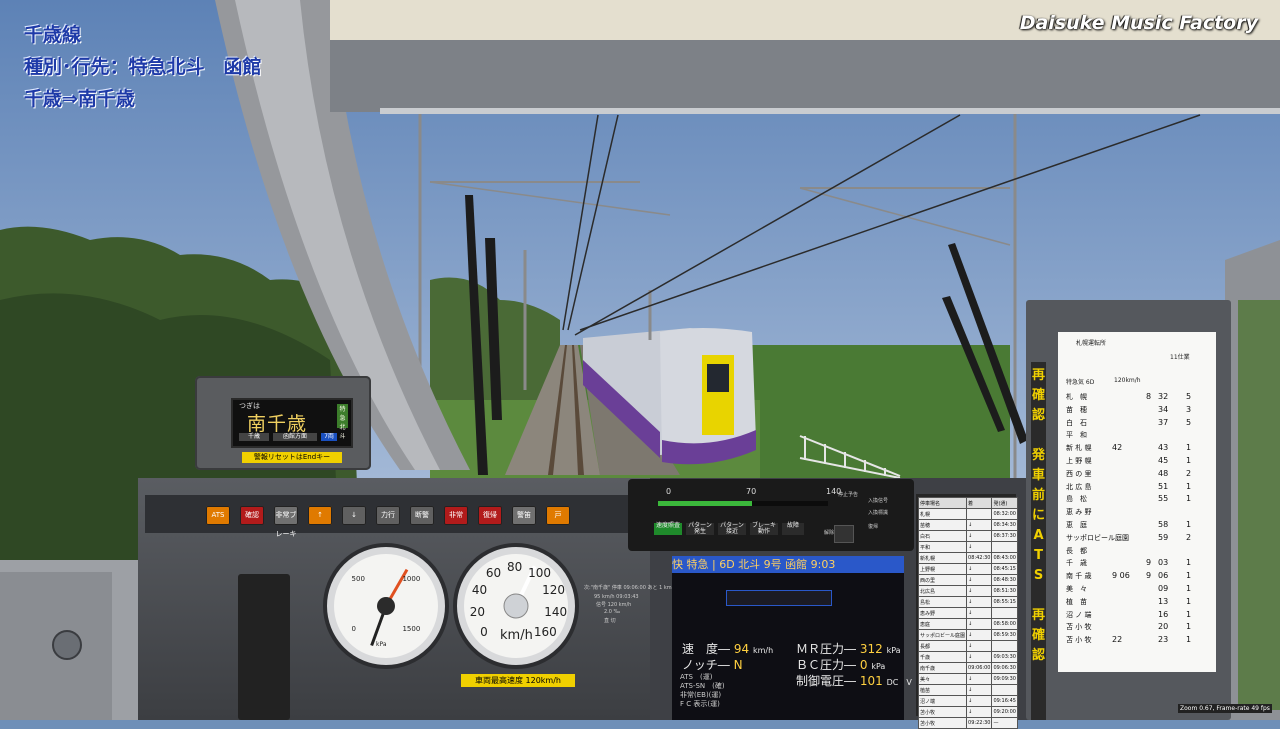  What do you see at coordinates (1138, 23) in the screenshot?
I see `watermark: Daisuke Music Factory` at bounding box center [1138, 23].